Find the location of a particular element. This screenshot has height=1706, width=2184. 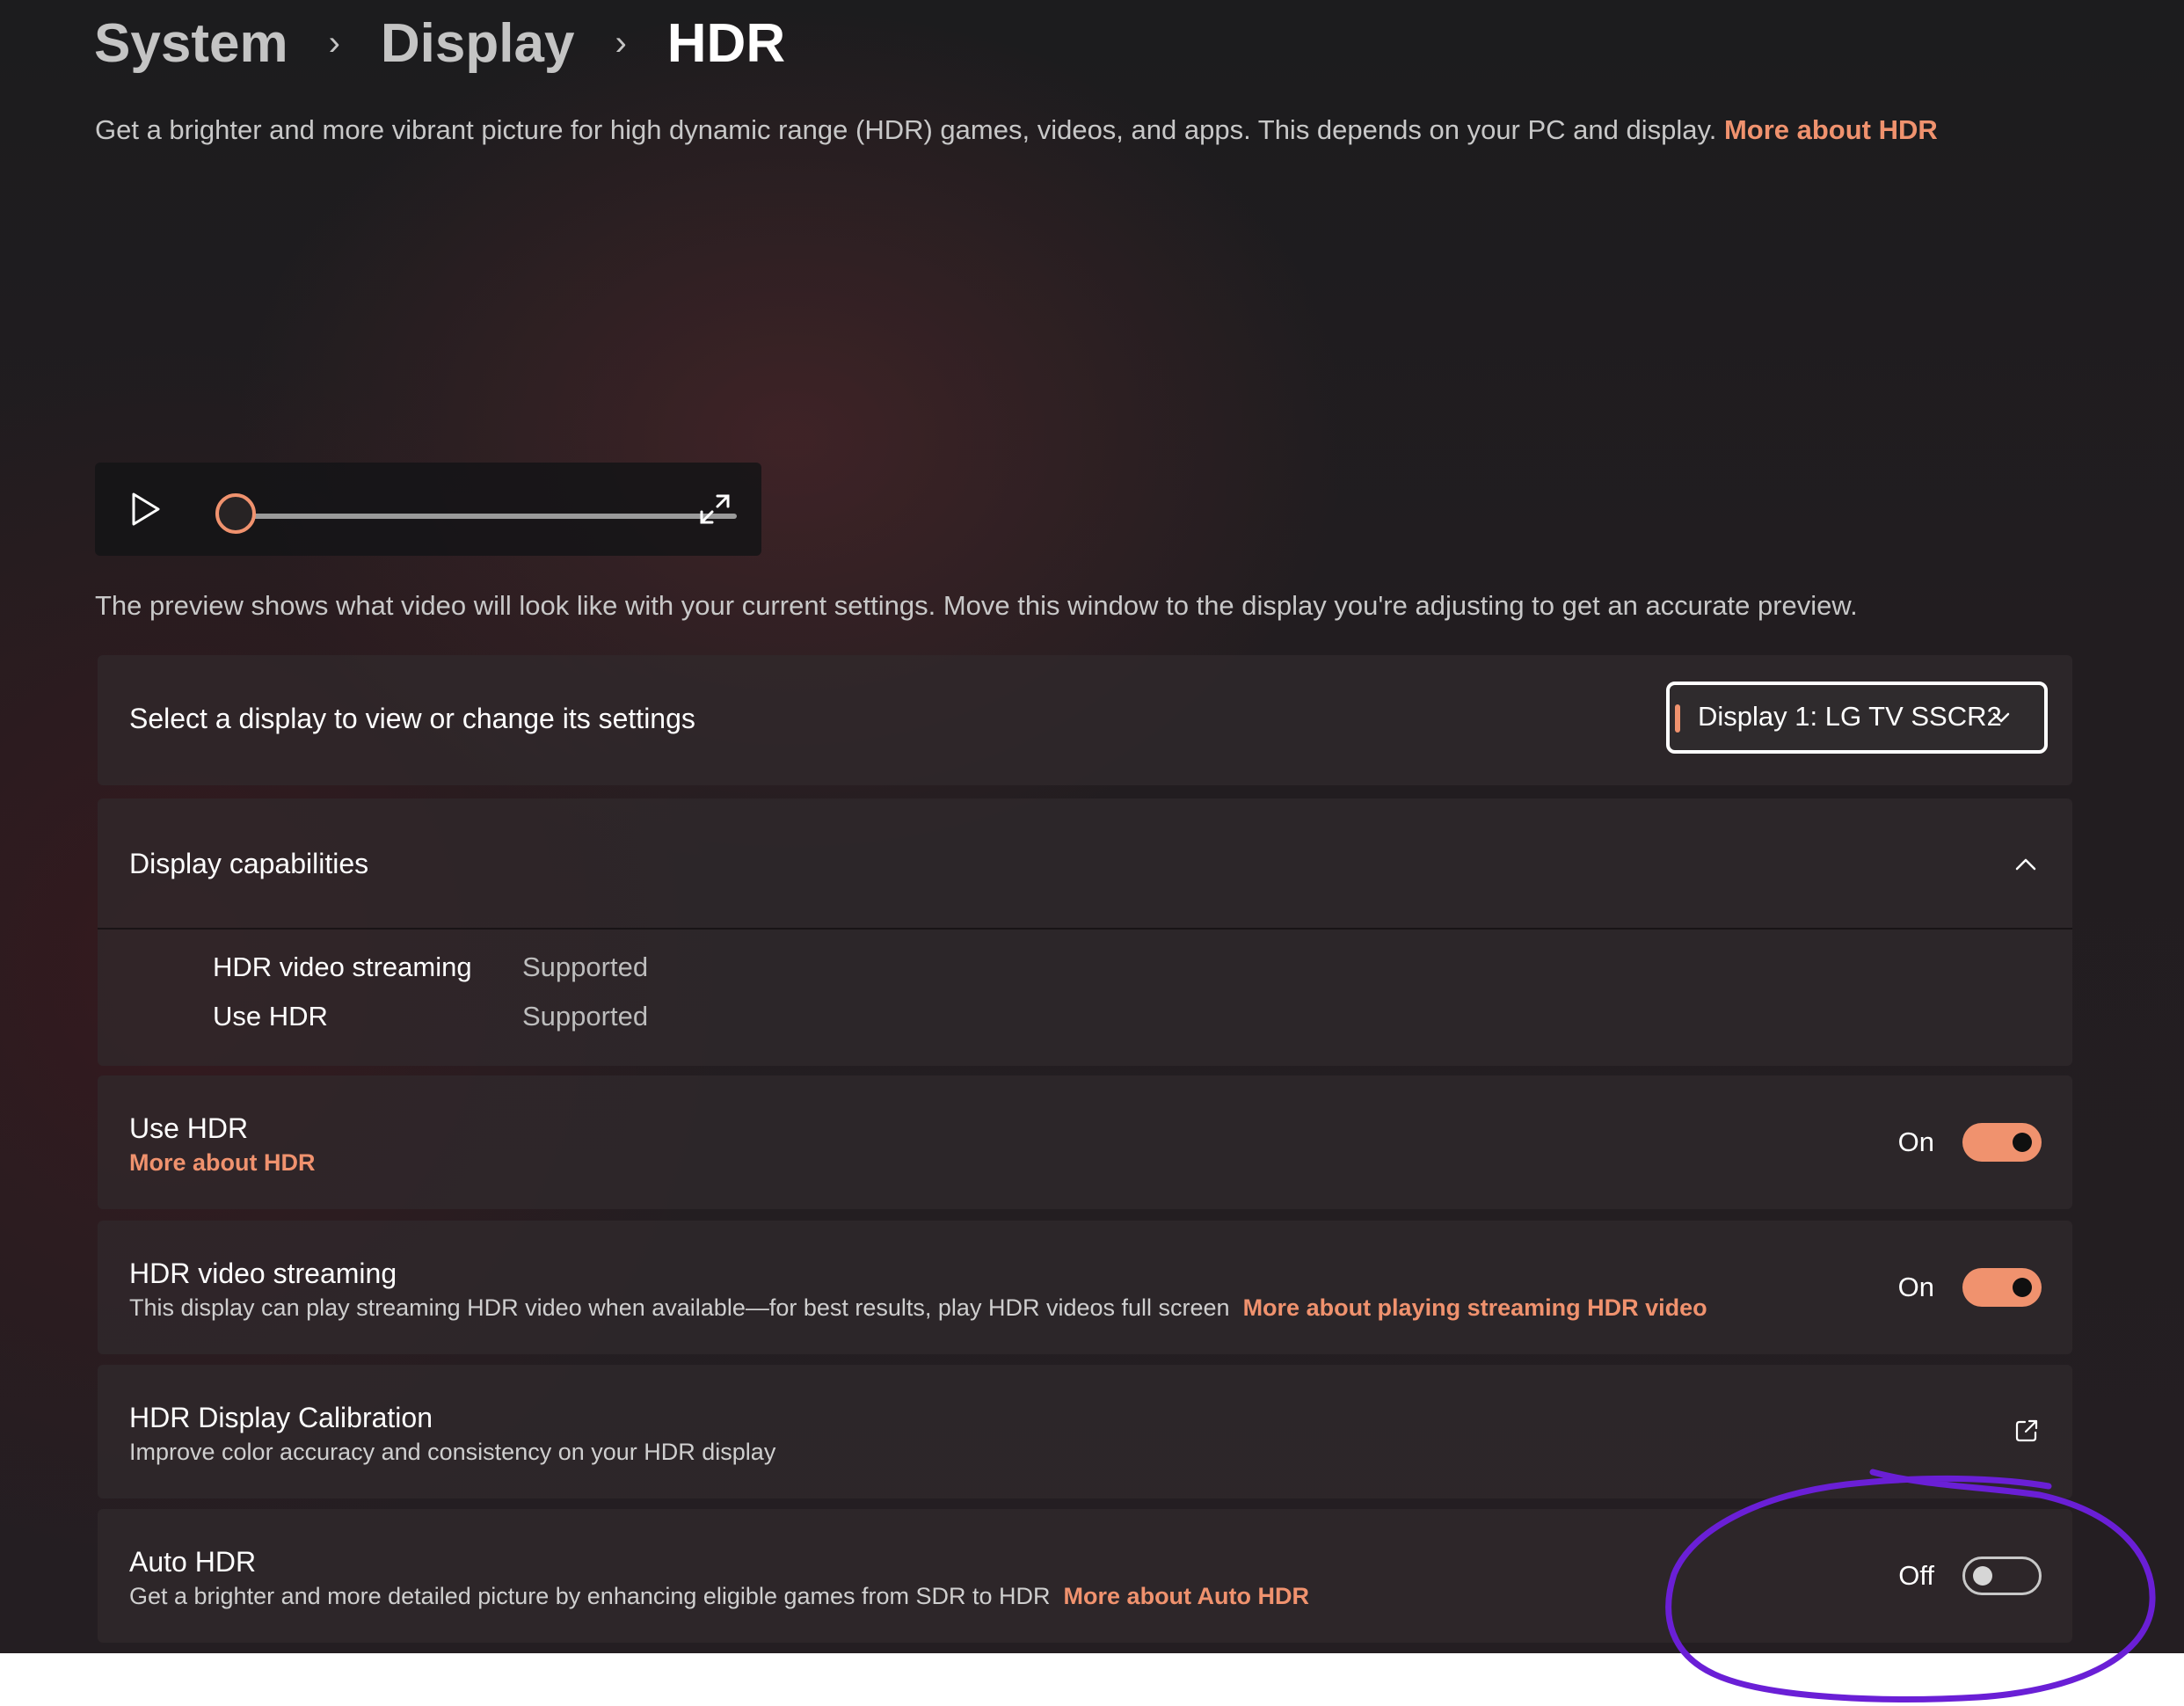

capabilities-divider is located at coordinates (1085, 929).